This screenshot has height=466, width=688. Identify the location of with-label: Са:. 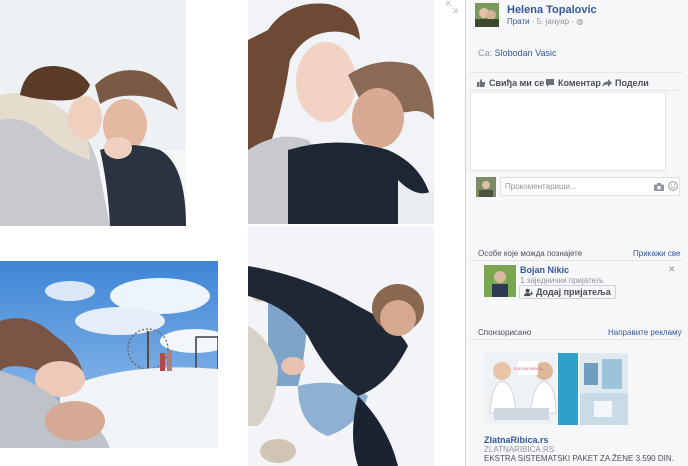
(485, 53).